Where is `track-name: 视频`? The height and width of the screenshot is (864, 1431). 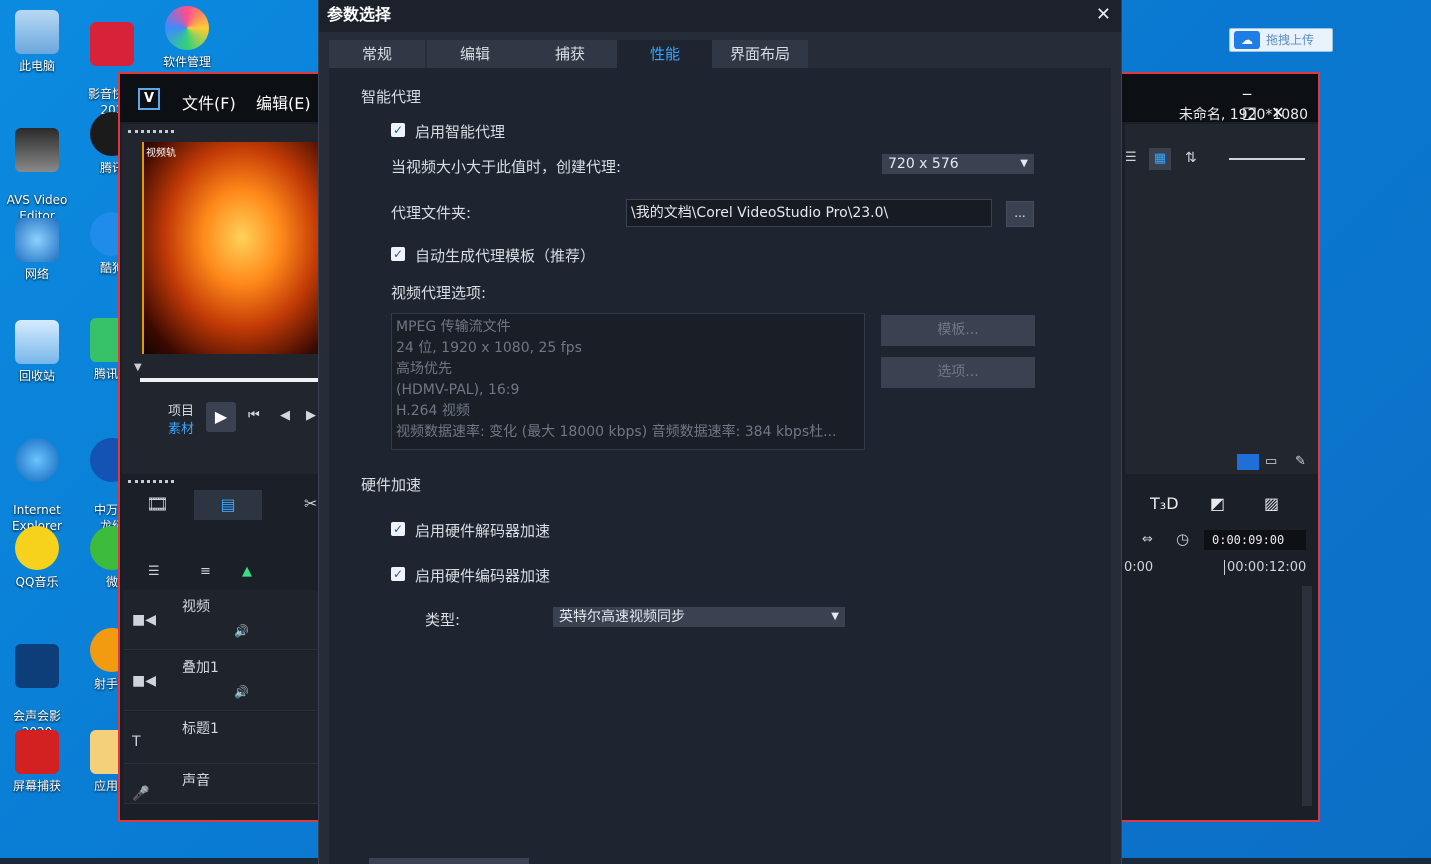
track-name: 视频 is located at coordinates (196, 607).